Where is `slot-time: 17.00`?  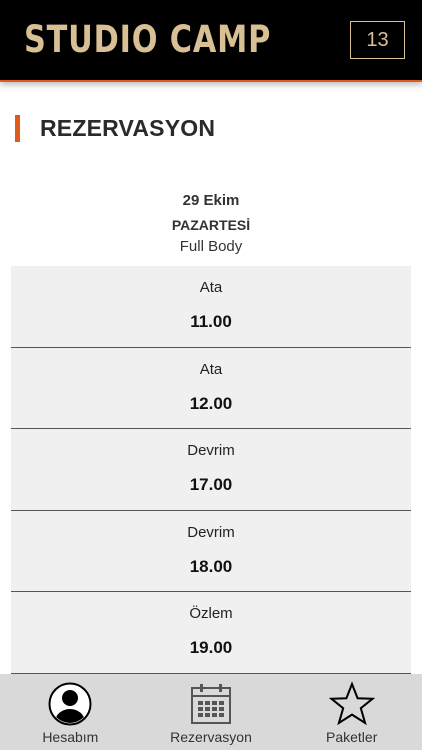 slot-time: 17.00 is located at coordinates (211, 484).